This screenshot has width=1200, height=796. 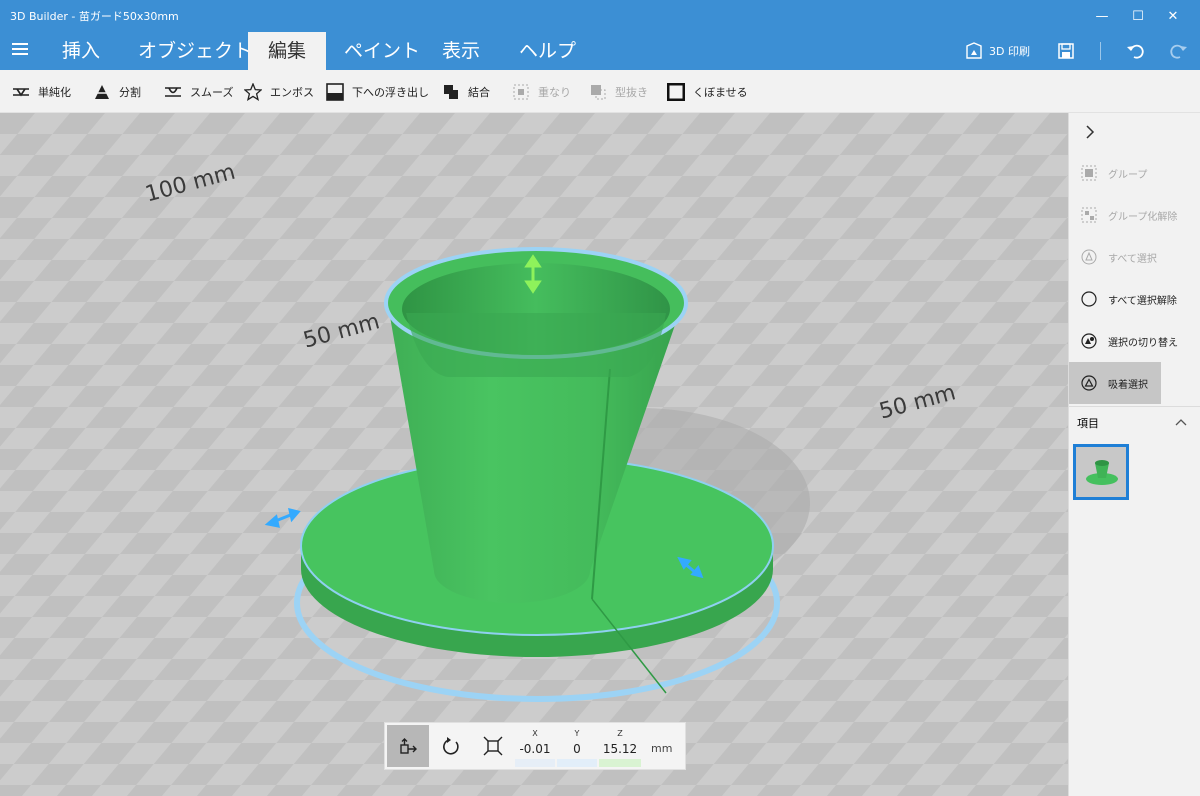 I want to click on rotate-icon, so click(x=451, y=746).